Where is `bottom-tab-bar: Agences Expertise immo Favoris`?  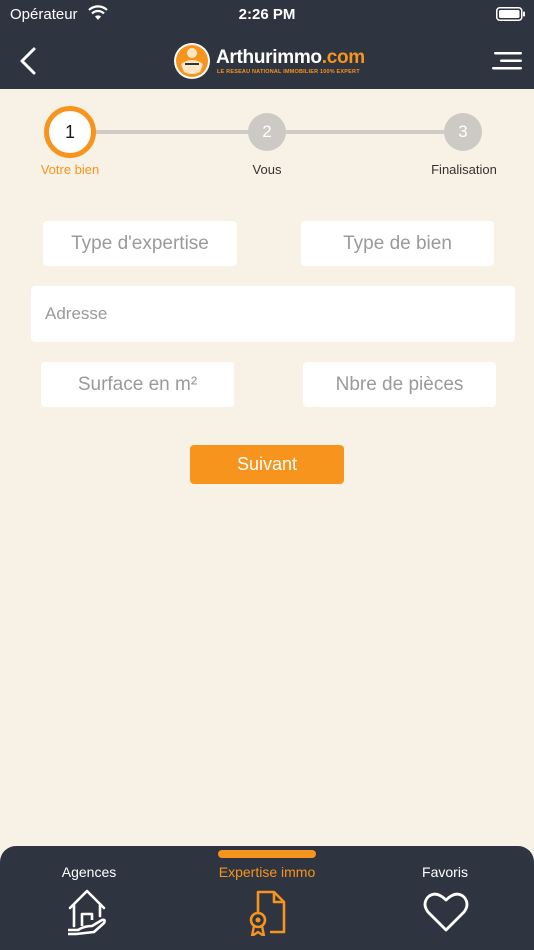 bottom-tab-bar: Agences Expertise immo Favoris is located at coordinates (267, 898).